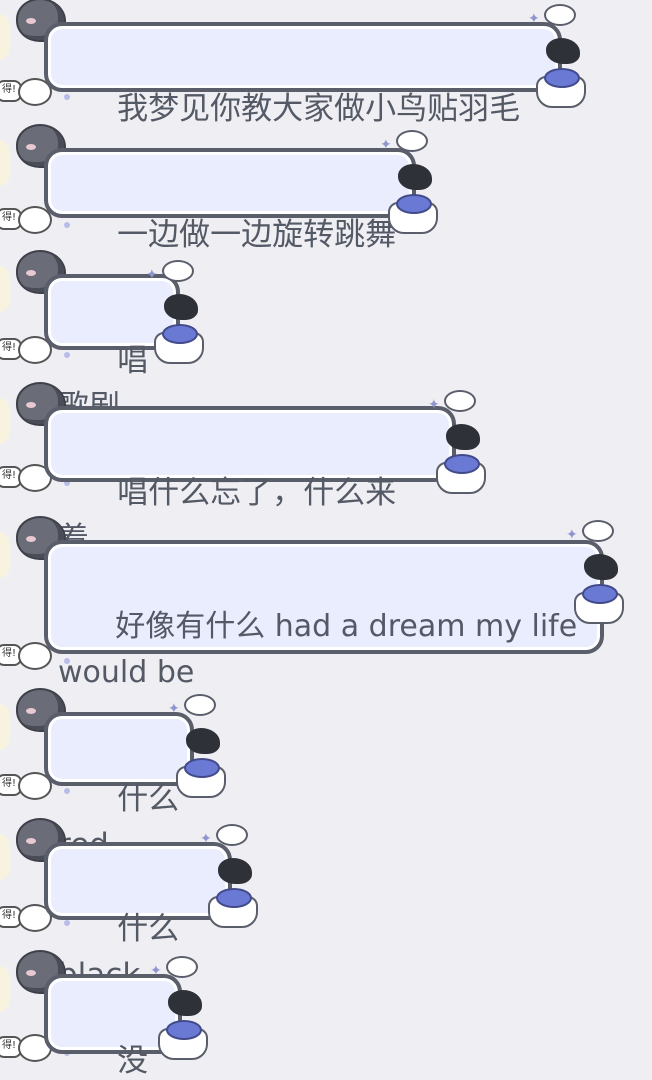 The image size is (652, 1080). What do you see at coordinates (326, 1016) in the screenshot?
I see `message-row: 得! 没记住！ ✦` at bounding box center [326, 1016].